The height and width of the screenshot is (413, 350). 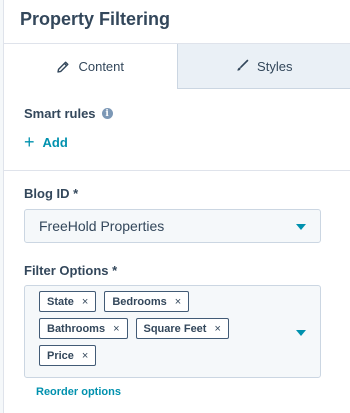 I want to click on tag-label: Bathrooms, so click(x=76, y=328).